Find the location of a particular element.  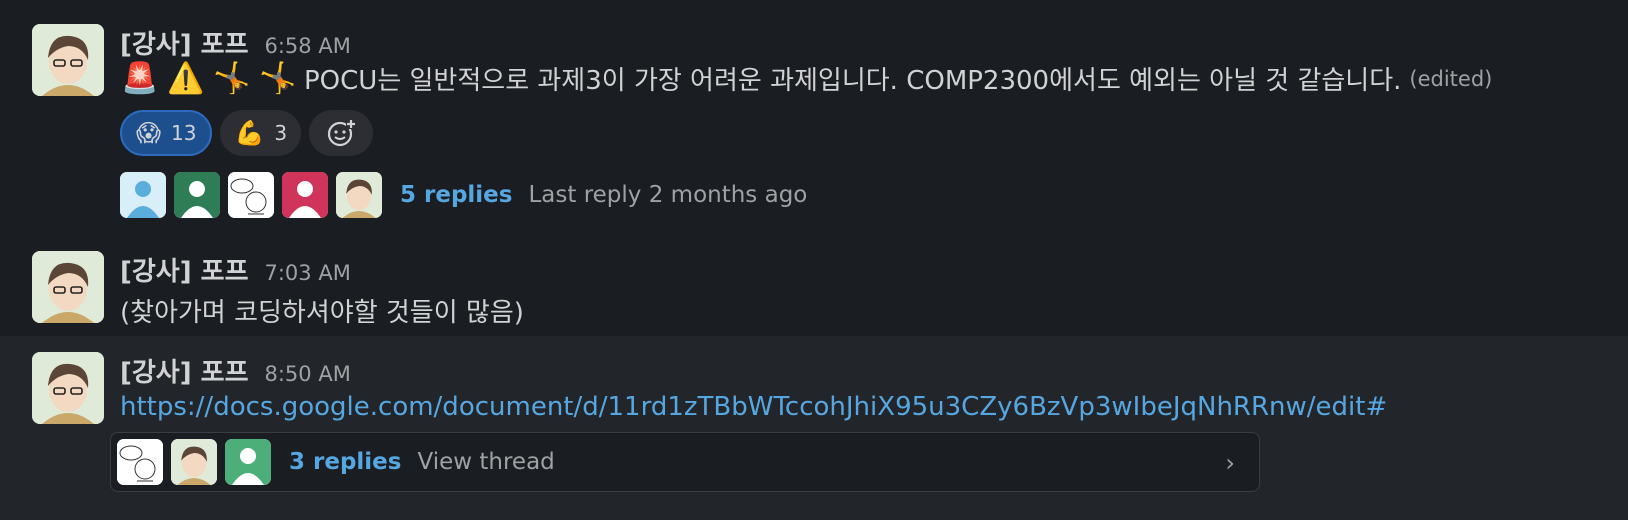

reactions-bar: 😱 13 💪 3 is located at coordinates (247, 133).